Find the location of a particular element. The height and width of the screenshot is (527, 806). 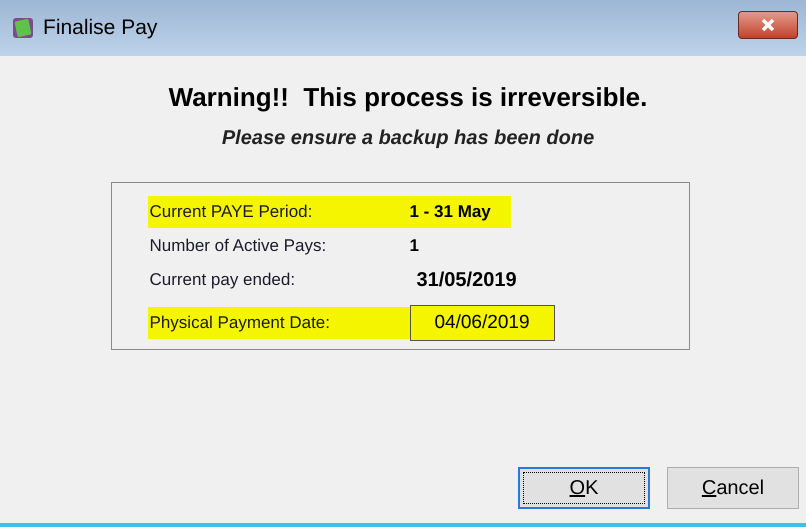

payment-date-field: 04/06/2019 is located at coordinates (482, 323).